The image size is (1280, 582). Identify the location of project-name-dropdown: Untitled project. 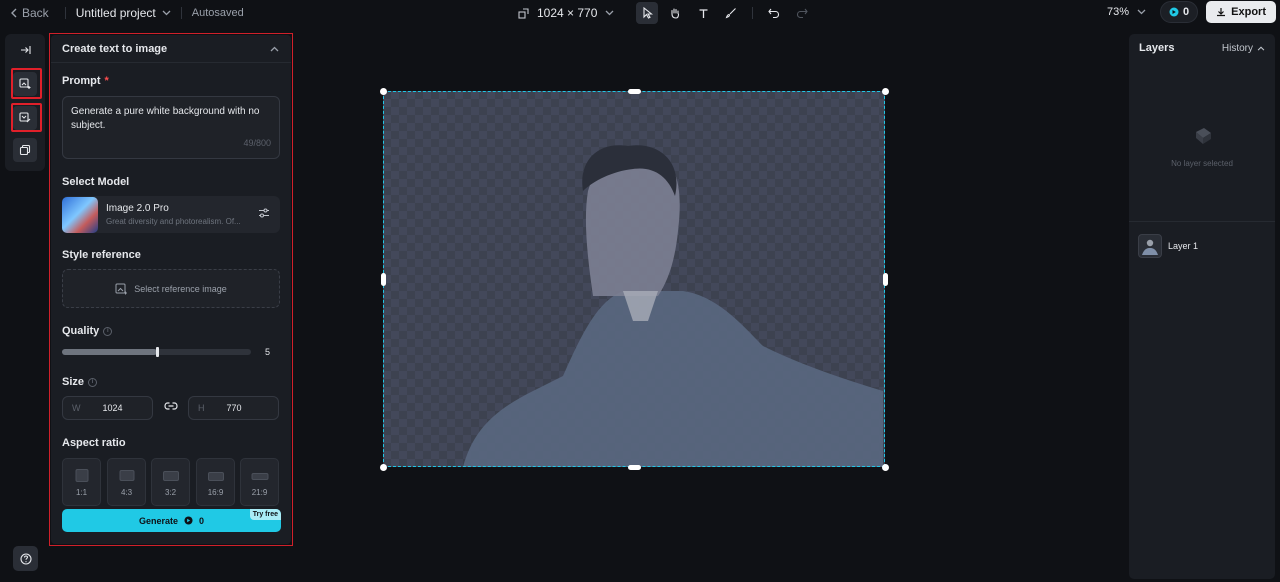
(123, 13).